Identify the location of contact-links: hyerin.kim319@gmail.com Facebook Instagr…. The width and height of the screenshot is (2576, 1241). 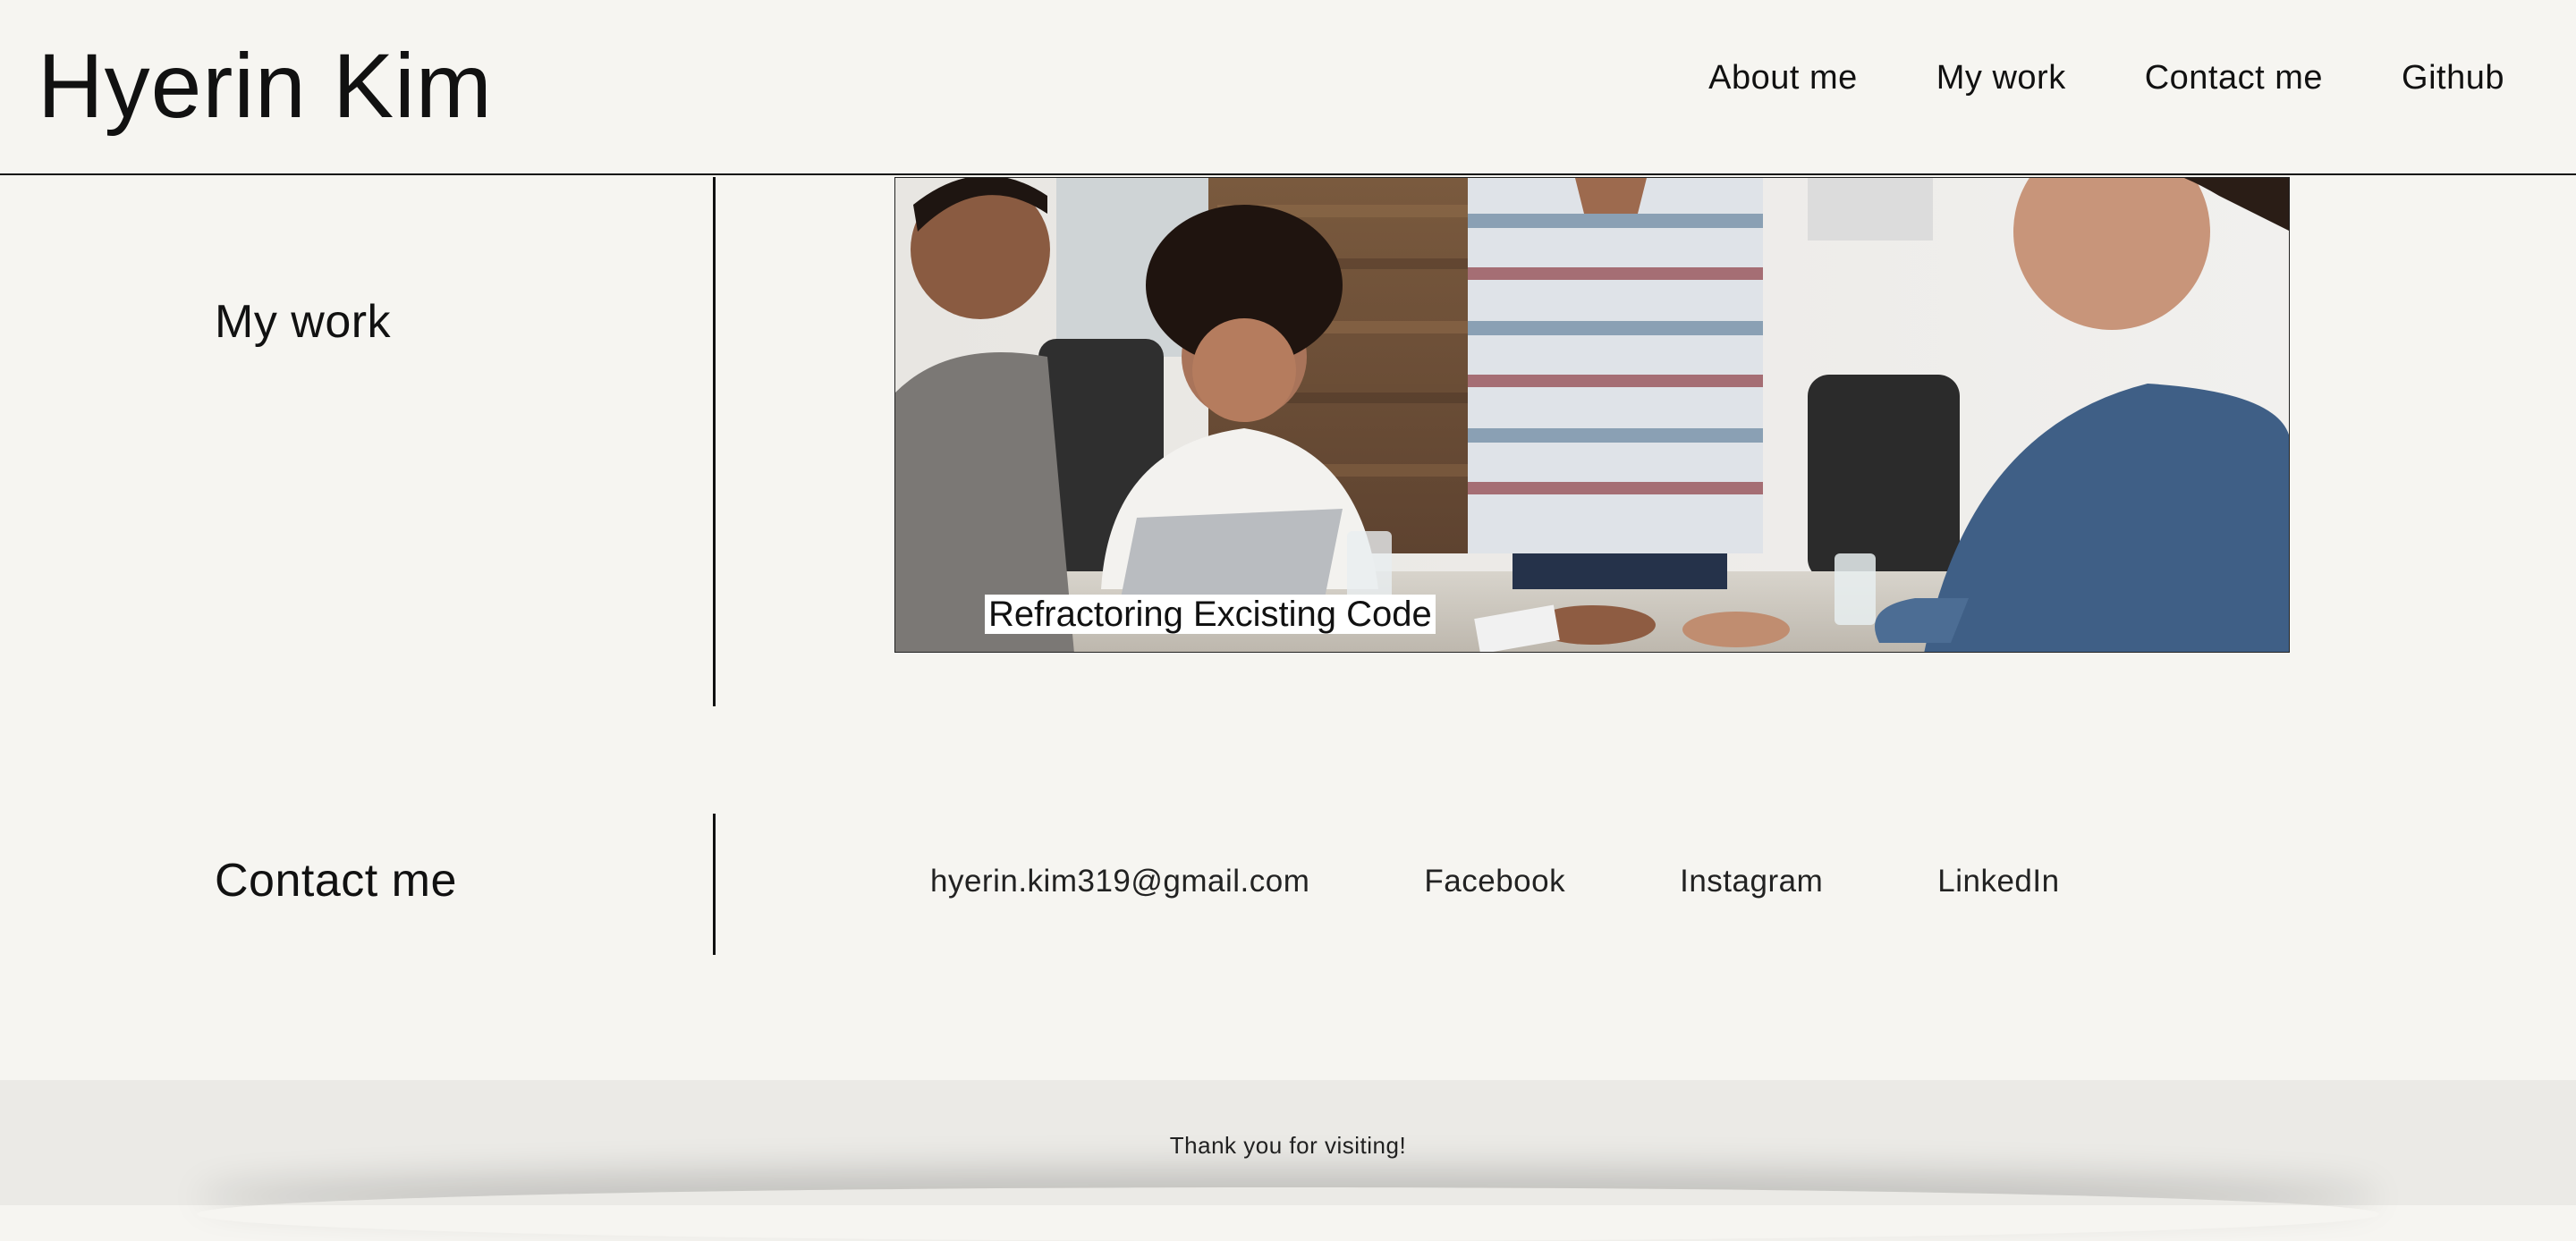
(1495, 881).